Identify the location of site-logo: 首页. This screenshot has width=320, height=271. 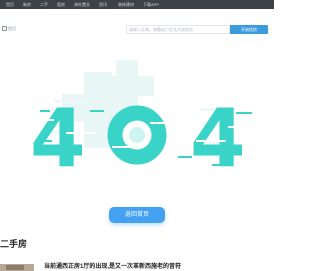
(9, 29).